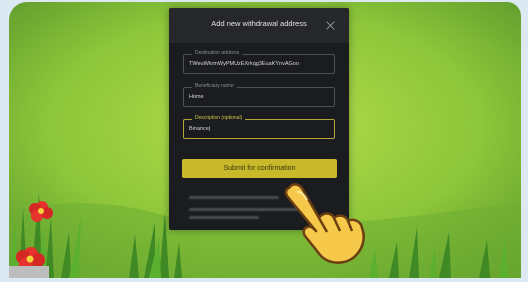 This screenshot has width=528, height=282. Describe the element at coordinates (219, 118) in the screenshot. I see `description-label: Description (optional)` at that location.